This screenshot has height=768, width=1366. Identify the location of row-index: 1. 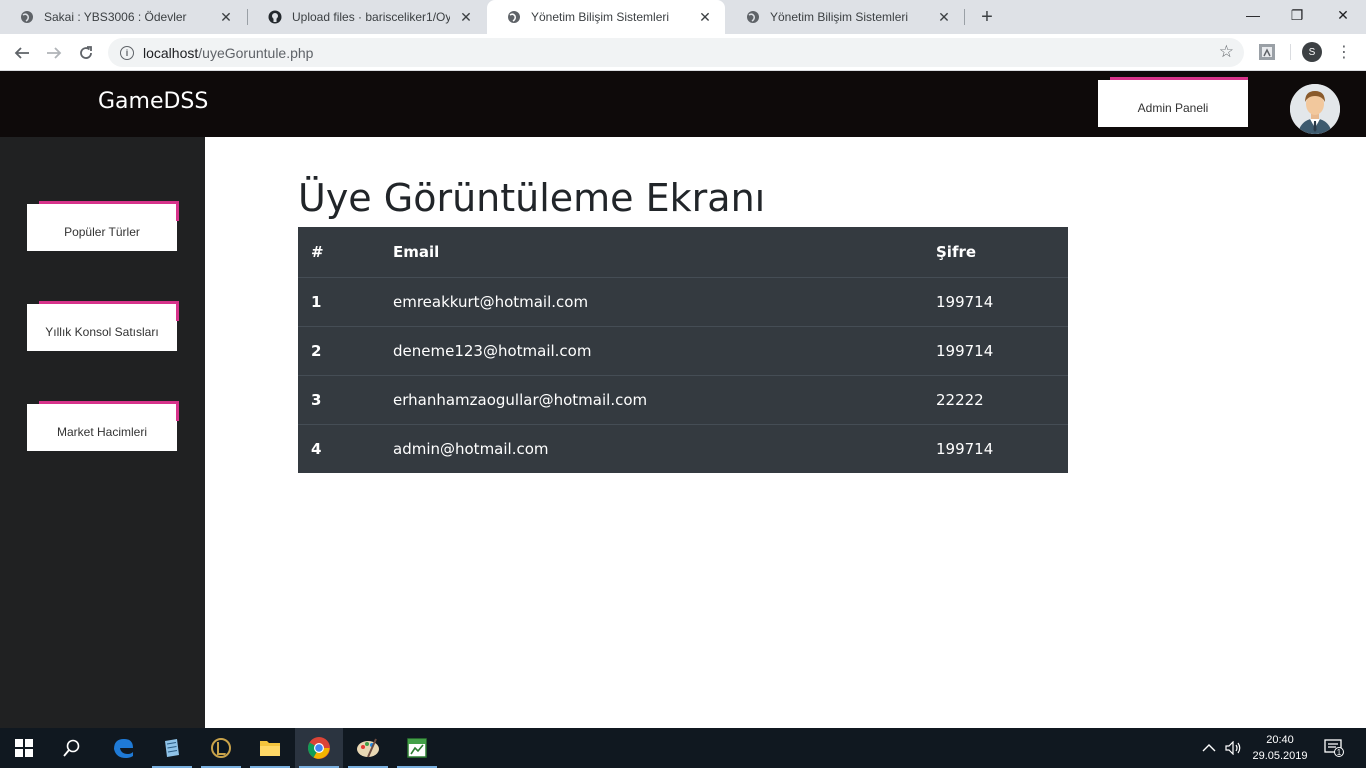
(339, 301).